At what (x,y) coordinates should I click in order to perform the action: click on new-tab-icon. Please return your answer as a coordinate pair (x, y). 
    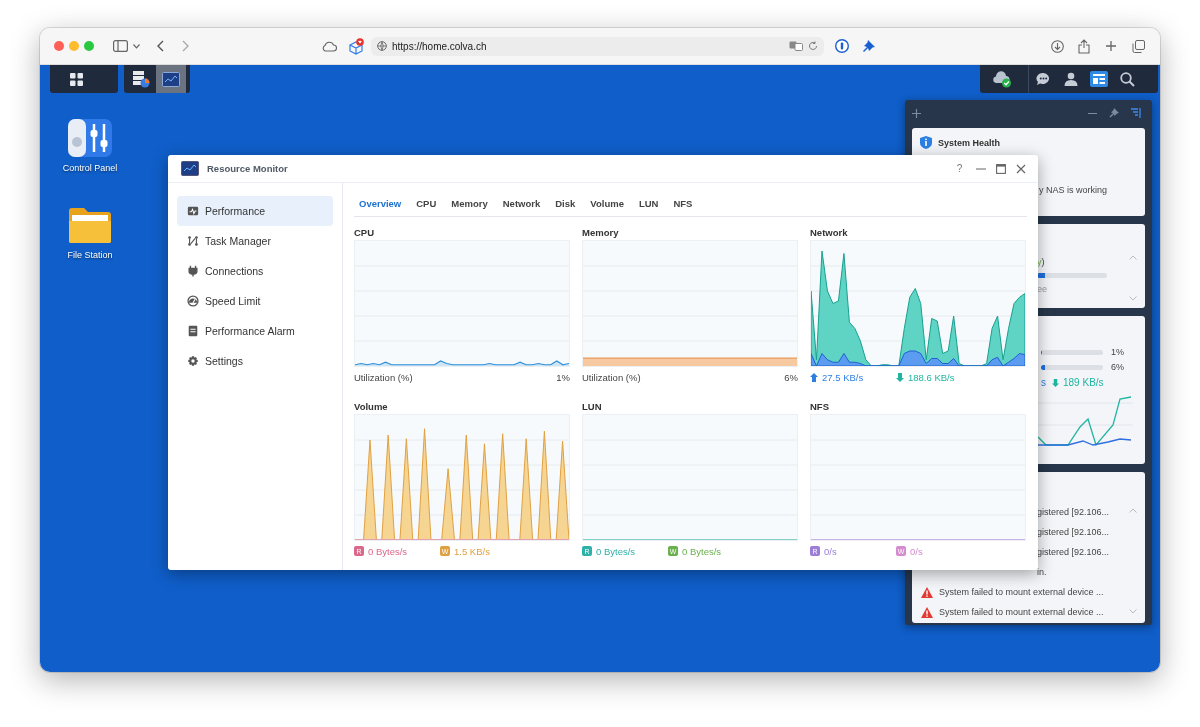
    Looking at the image, I should click on (1111, 46).